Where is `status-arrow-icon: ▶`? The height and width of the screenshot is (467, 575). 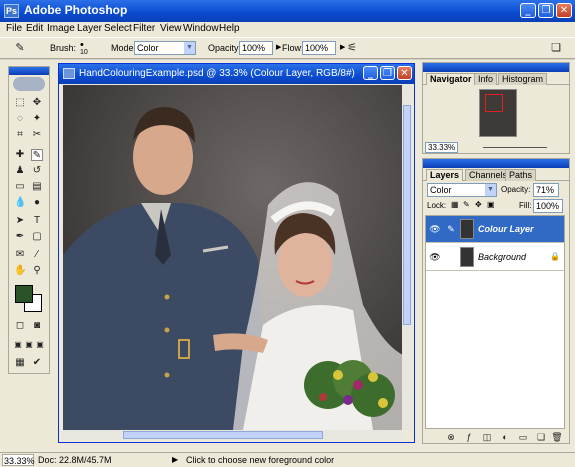 status-arrow-icon: ▶ is located at coordinates (175, 460).